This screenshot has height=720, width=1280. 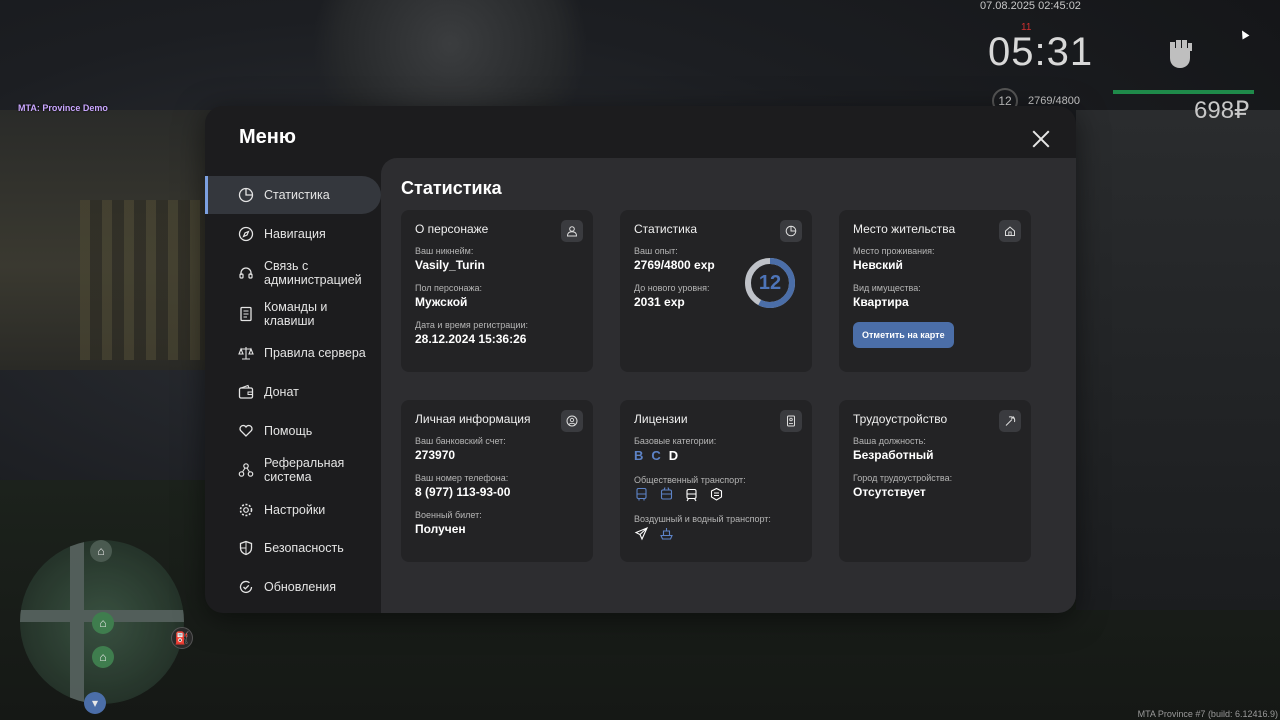 What do you see at coordinates (716, 533) in the screenshot?
I see `air-water-transport-icons` at bounding box center [716, 533].